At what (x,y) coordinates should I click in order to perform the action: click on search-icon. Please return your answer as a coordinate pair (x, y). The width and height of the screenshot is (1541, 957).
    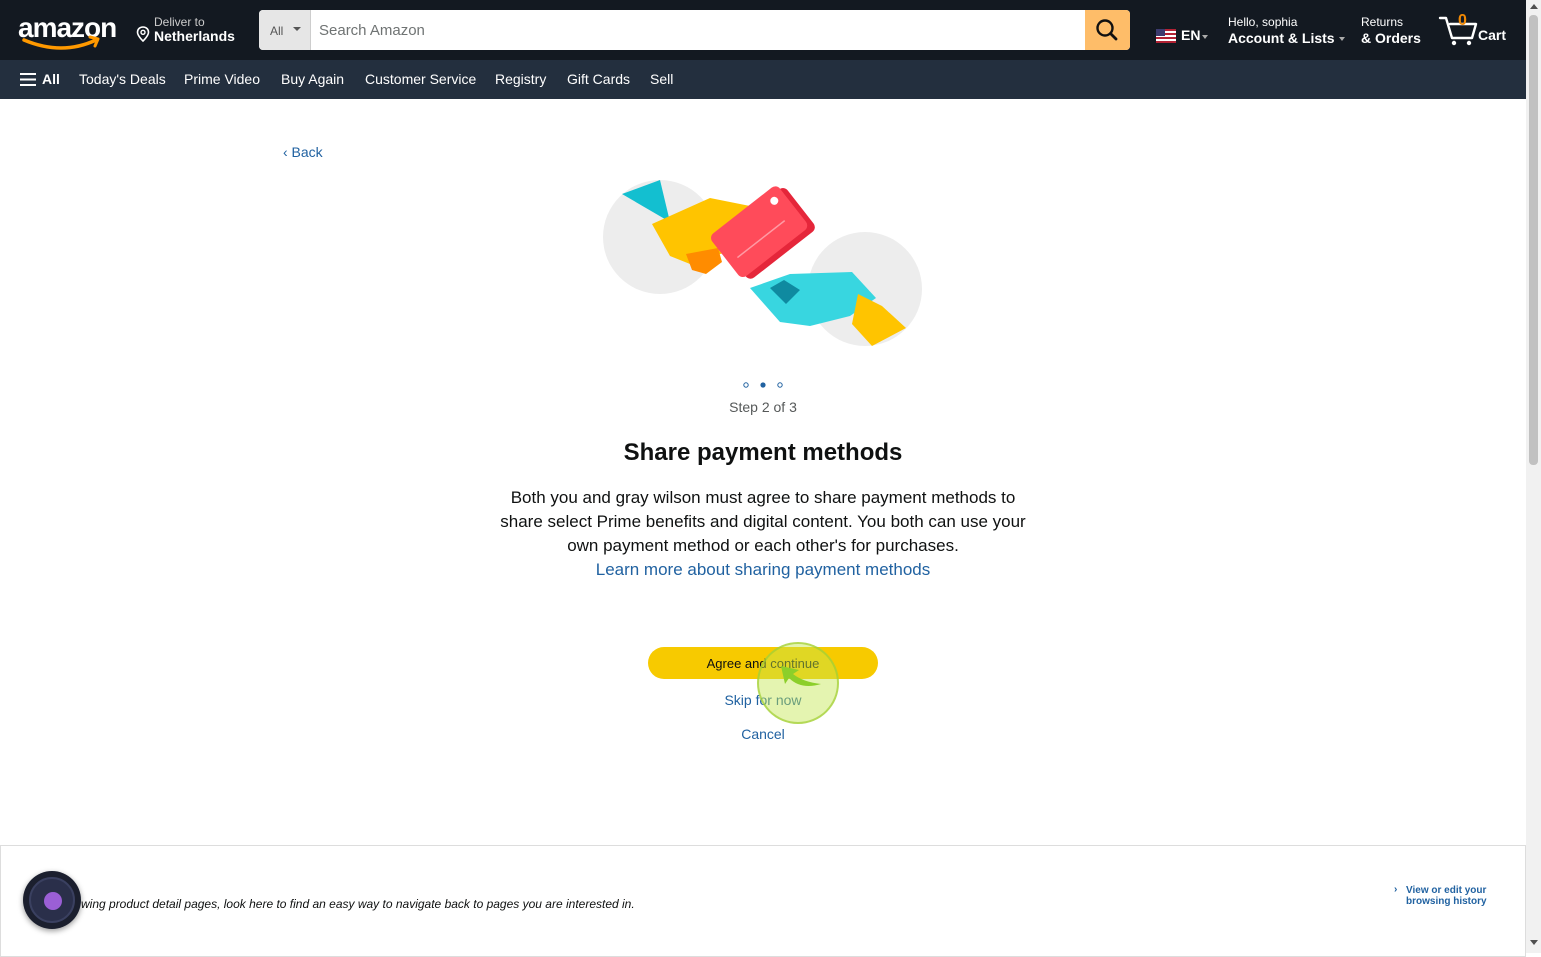
    Looking at the image, I should click on (1107, 30).